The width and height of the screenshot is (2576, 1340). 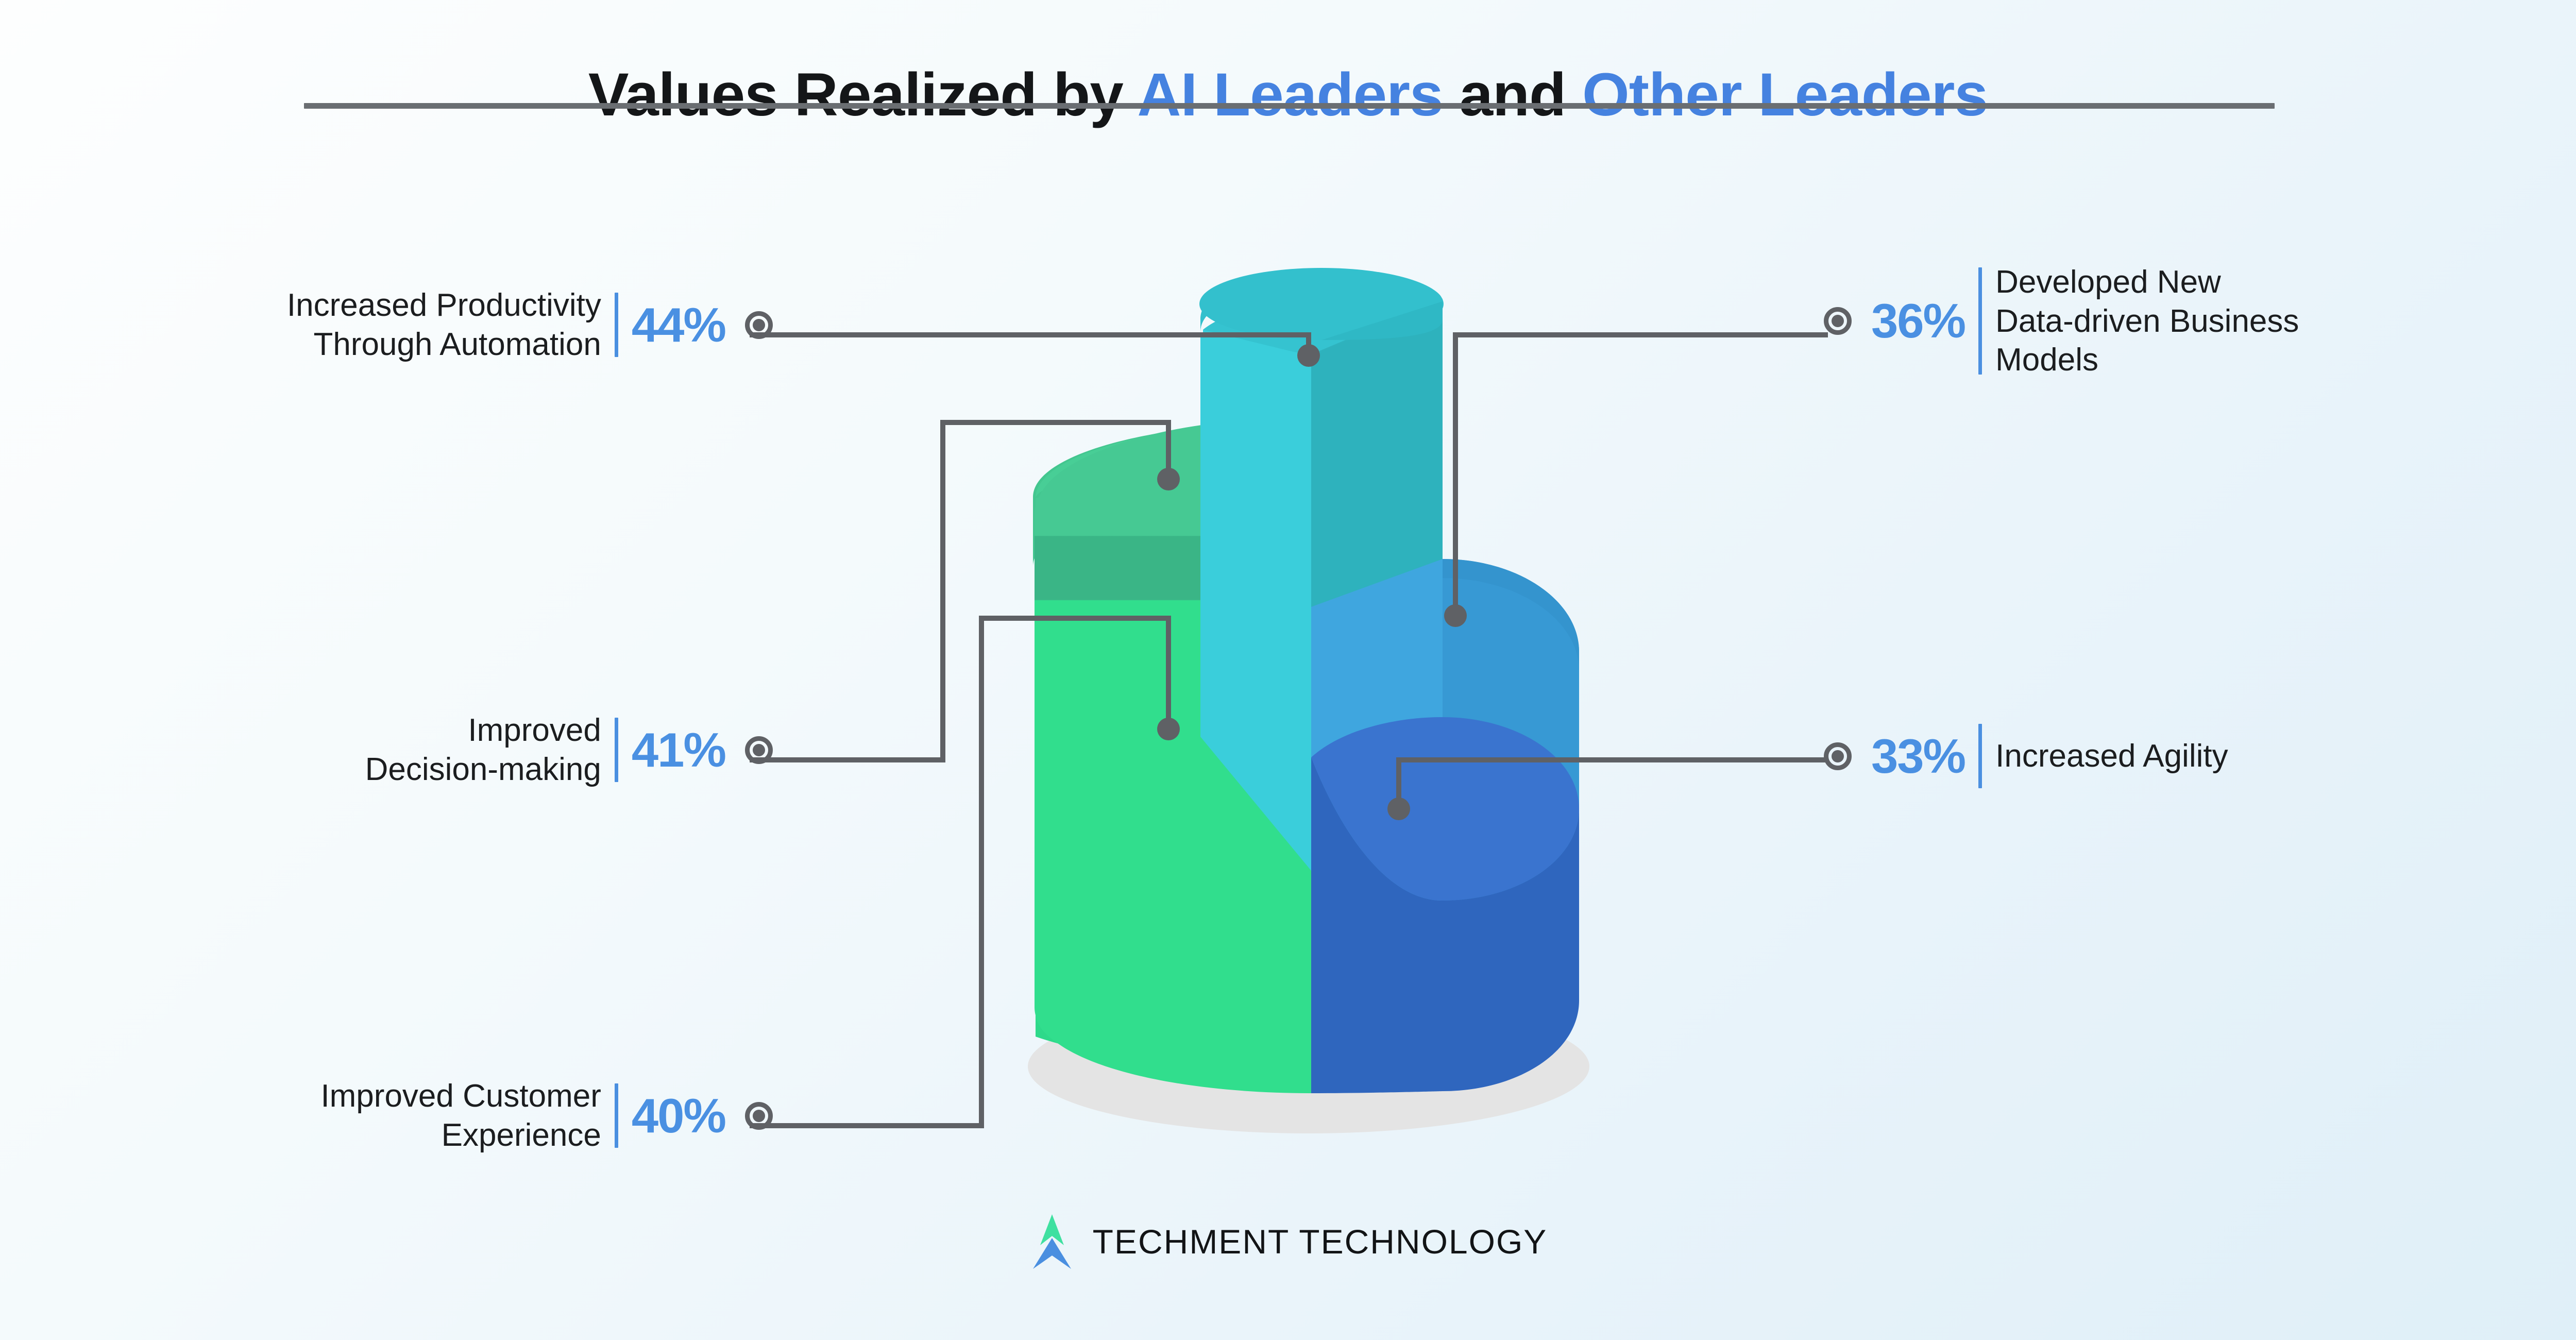 I want to click on callout-label-improved-customer-experience: Improved Customer Experience, so click(x=460, y=1115).